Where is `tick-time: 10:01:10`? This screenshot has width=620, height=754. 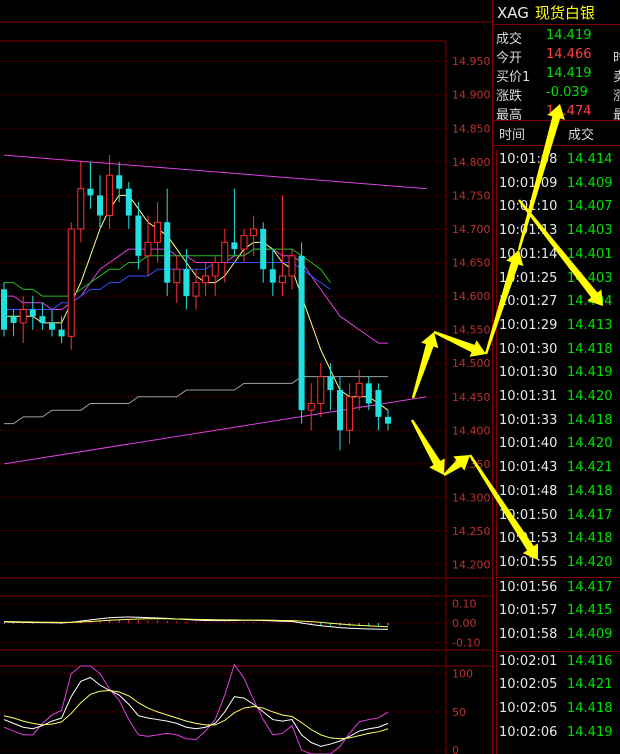
tick-time: 10:01:10 is located at coordinates (528, 207).